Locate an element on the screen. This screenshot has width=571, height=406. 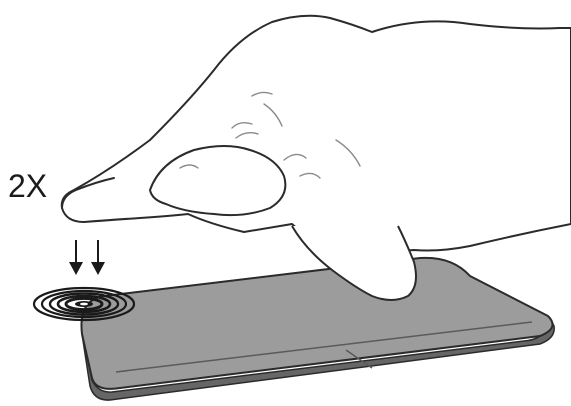
concentric-ripple-icon is located at coordinates (84, 304).